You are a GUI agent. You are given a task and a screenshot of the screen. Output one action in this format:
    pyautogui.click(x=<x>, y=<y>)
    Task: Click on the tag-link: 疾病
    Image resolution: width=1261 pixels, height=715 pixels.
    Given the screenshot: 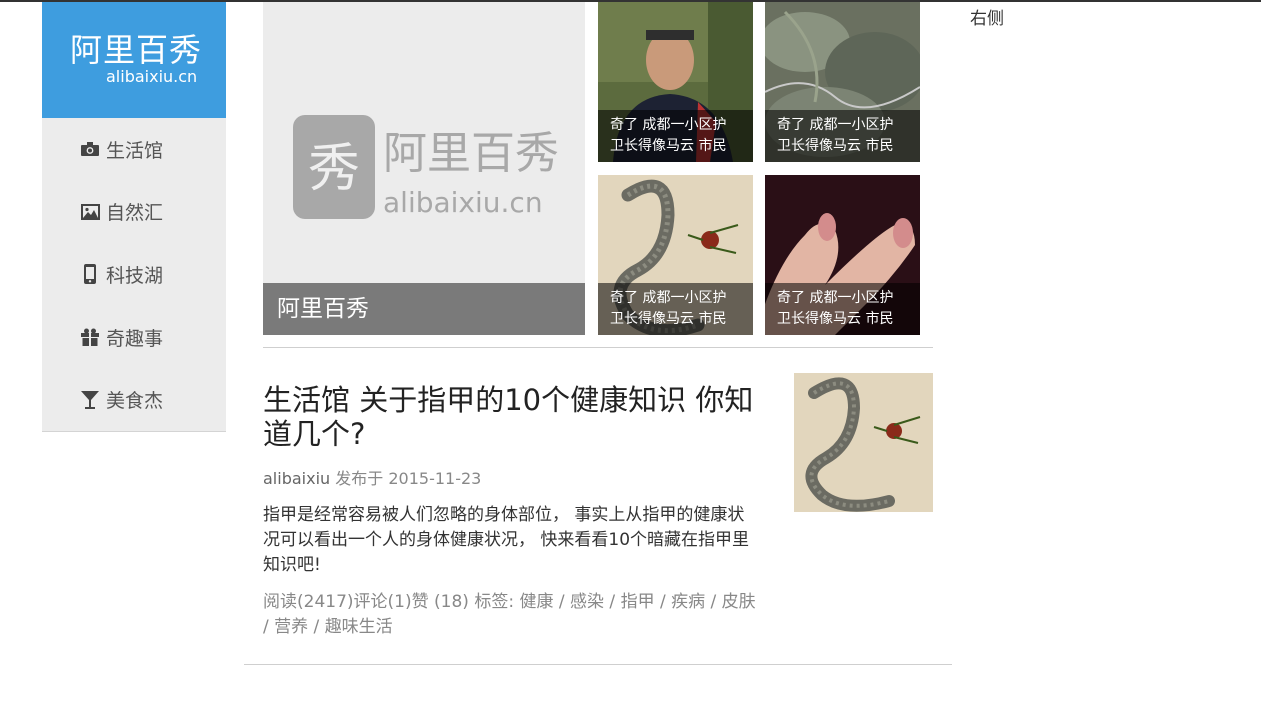 What is the action you would take?
    pyautogui.click(x=688, y=602)
    